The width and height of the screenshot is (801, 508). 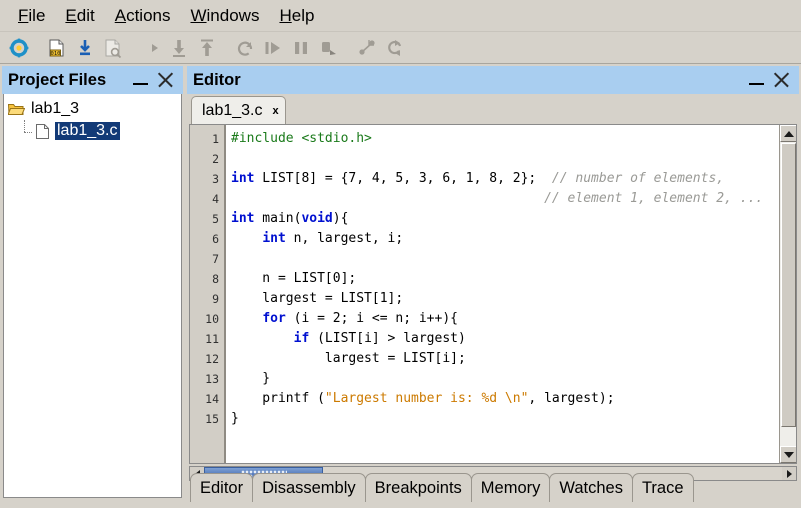 I want to click on code-token-plain: main(, so click(x=278, y=218).